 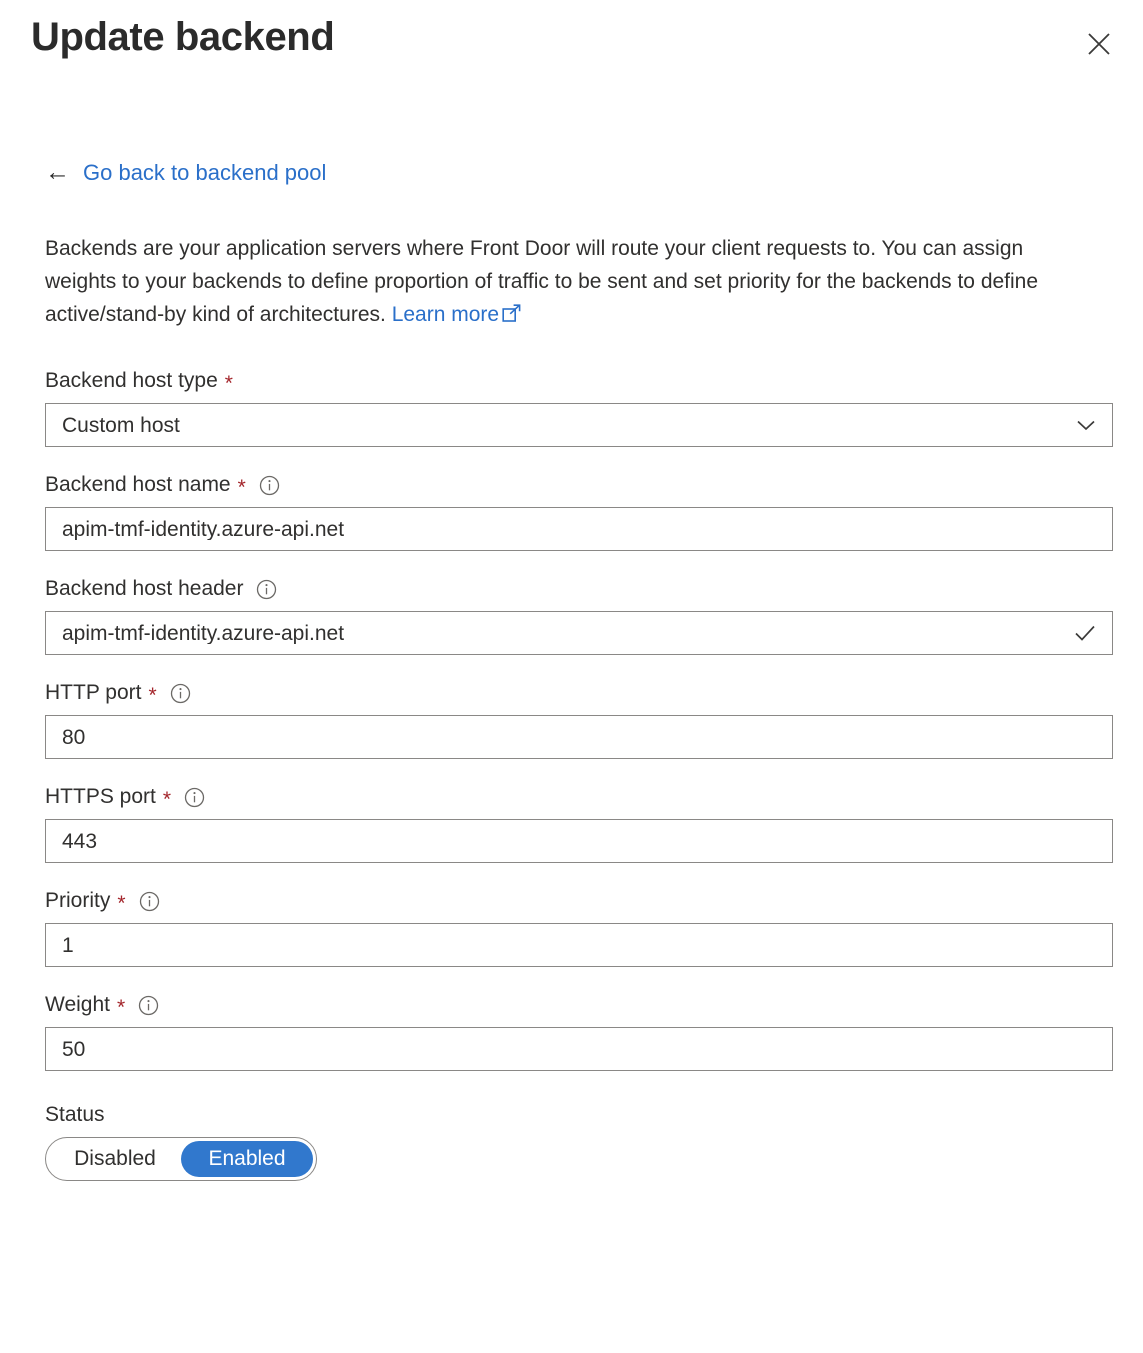 I want to click on field-priority: Priority * 1, so click(x=579, y=927).